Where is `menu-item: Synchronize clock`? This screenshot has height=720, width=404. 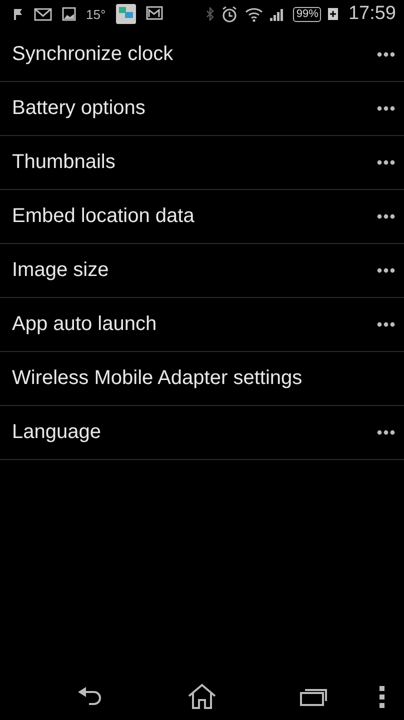 menu-item: Synchronize clock is located at coordinates (202, 55).